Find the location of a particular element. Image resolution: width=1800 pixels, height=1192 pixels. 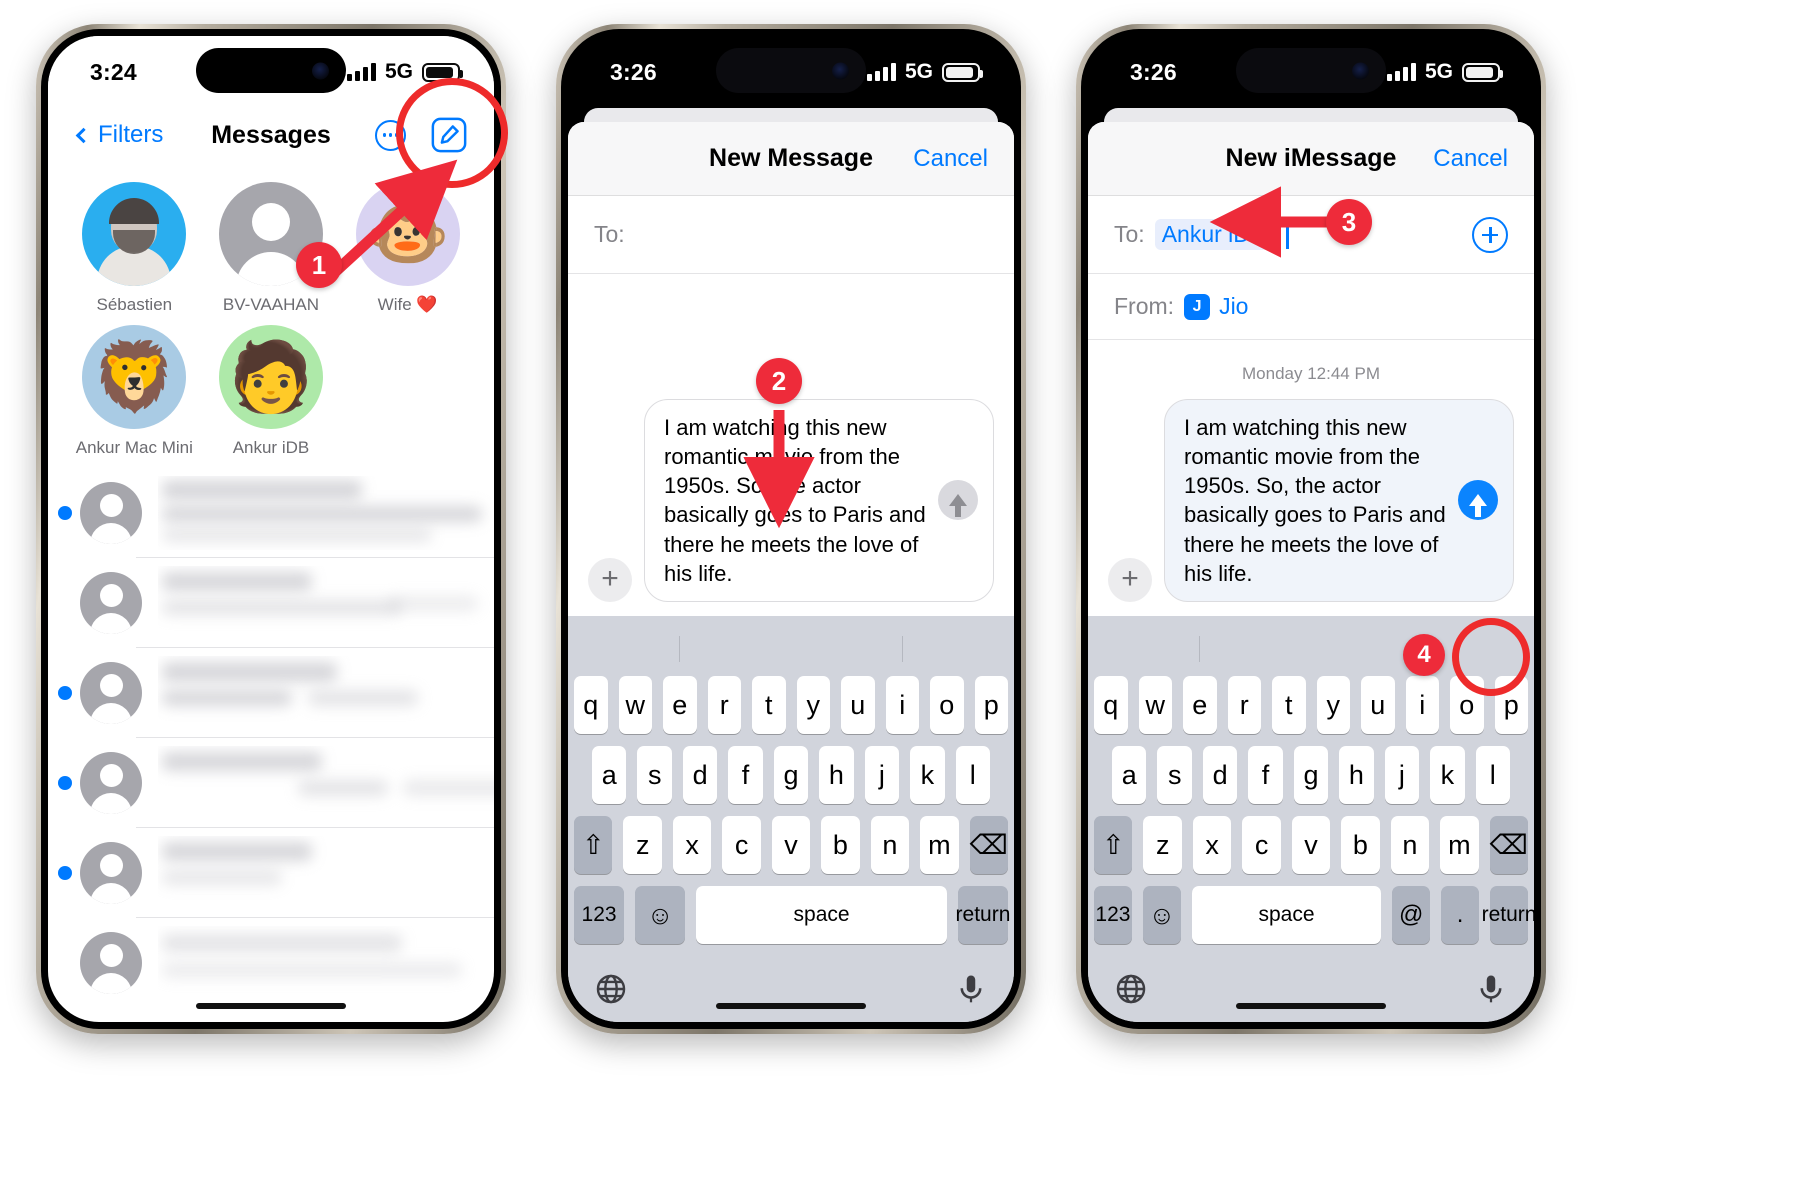

key-p: p is located at coordinates (991, 705).